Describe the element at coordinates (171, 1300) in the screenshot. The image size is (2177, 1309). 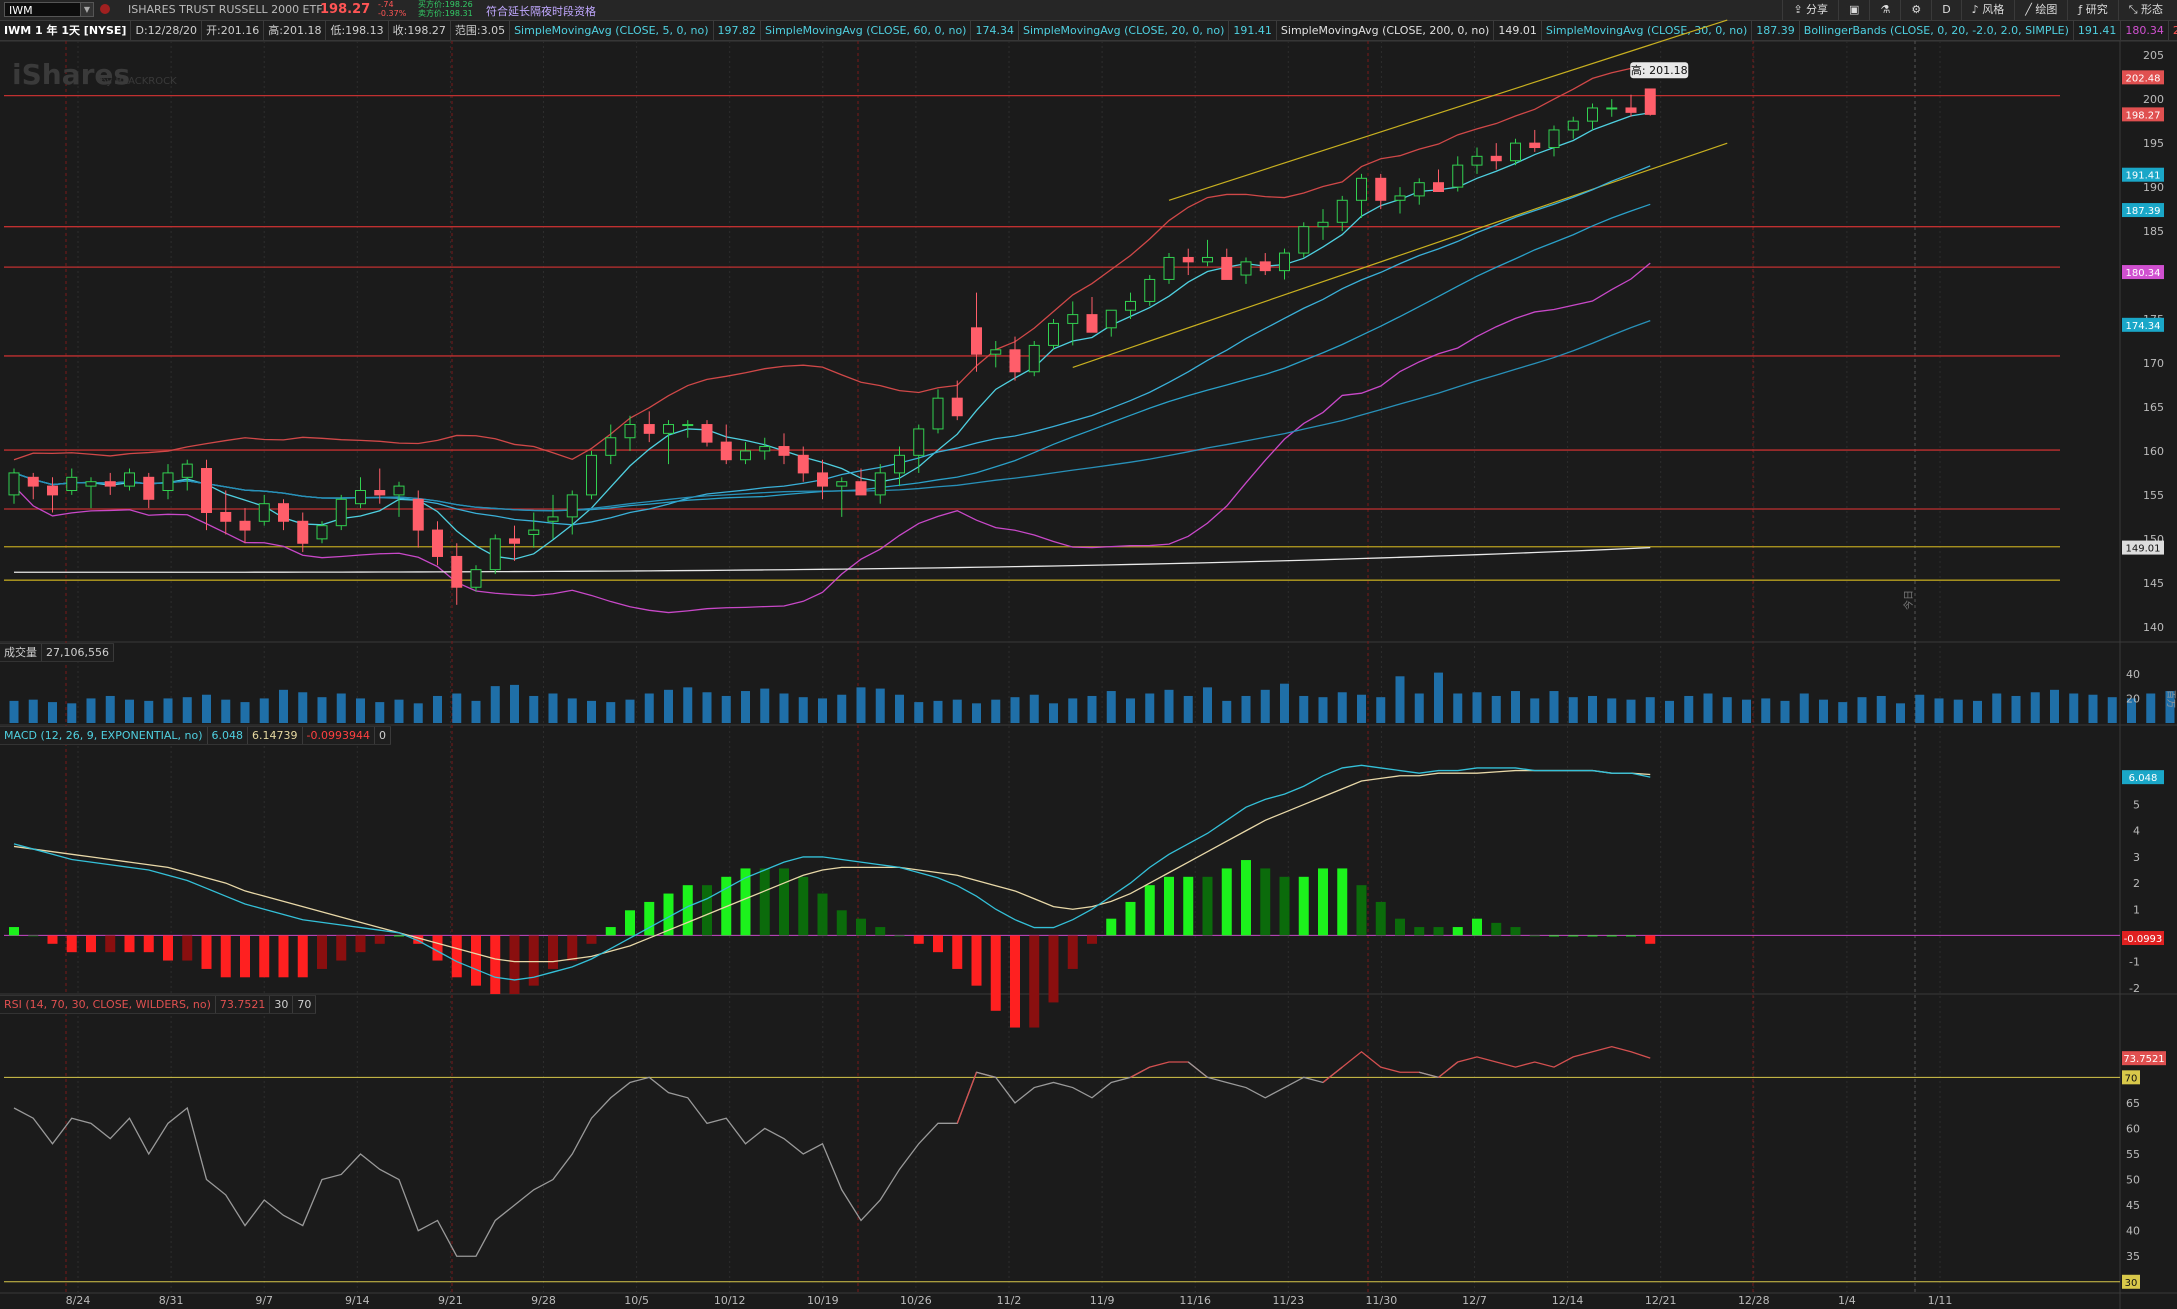
I see `date-tick-label: 8/31` at that location.